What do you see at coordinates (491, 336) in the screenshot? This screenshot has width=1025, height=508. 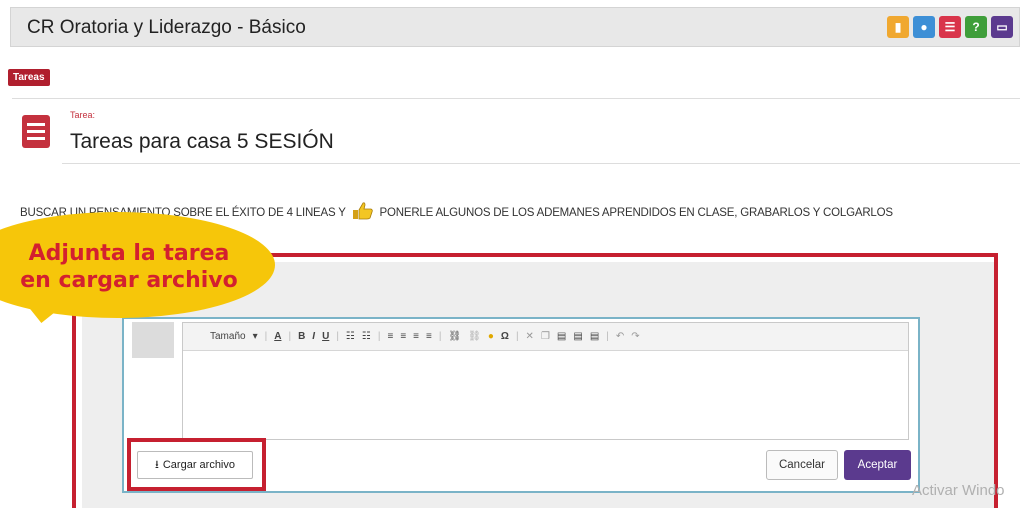 I see `emoji-icon: ●` at bounding box center [491, 336].